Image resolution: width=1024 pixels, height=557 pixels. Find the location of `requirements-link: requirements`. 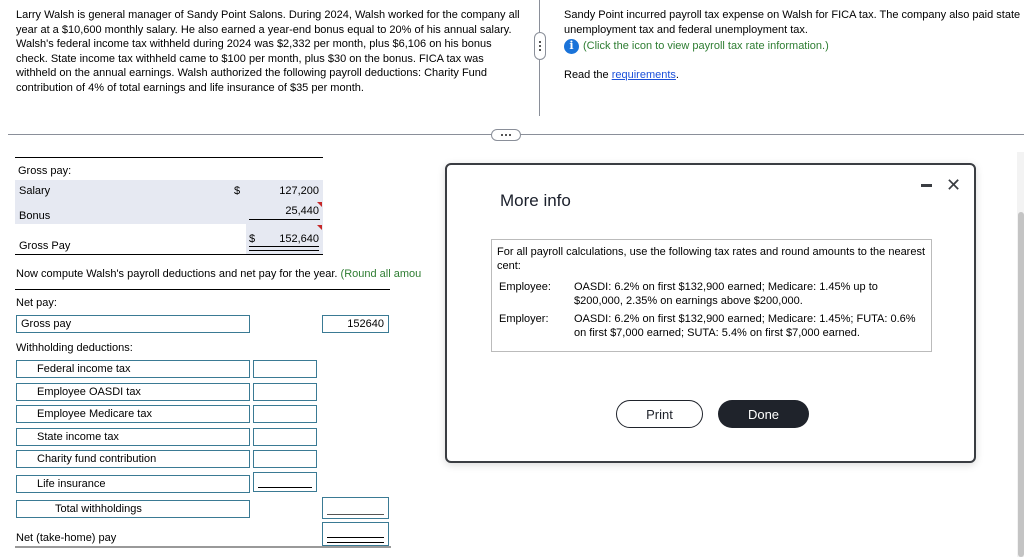

requirements-link: requirements is located at coordinates (644, 75).